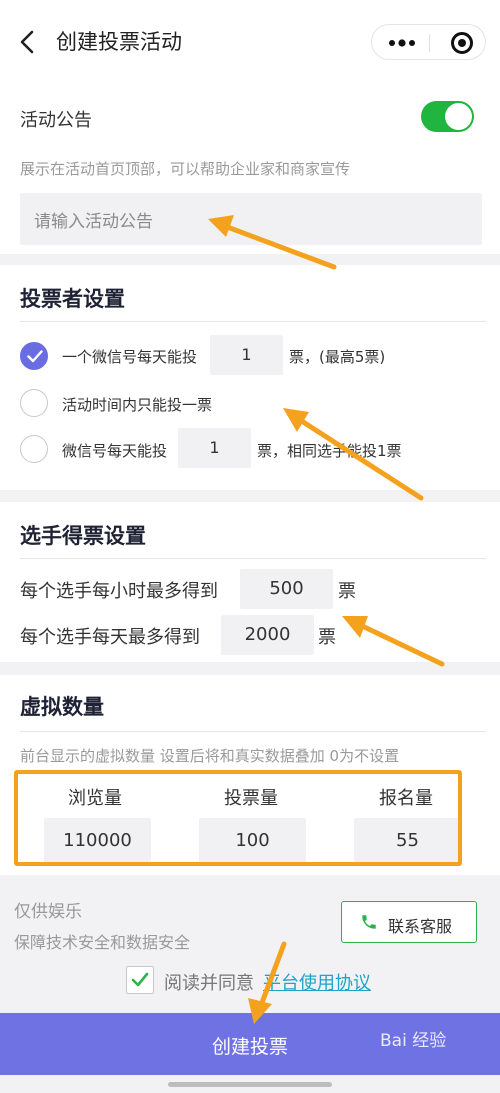 This screenshot has height=1093, width=500. What do you see at coordinates (93, 222) in the screenshot?
I see `announcement-placeholder: 请输入活动公告` at bounding box center [93, 222].